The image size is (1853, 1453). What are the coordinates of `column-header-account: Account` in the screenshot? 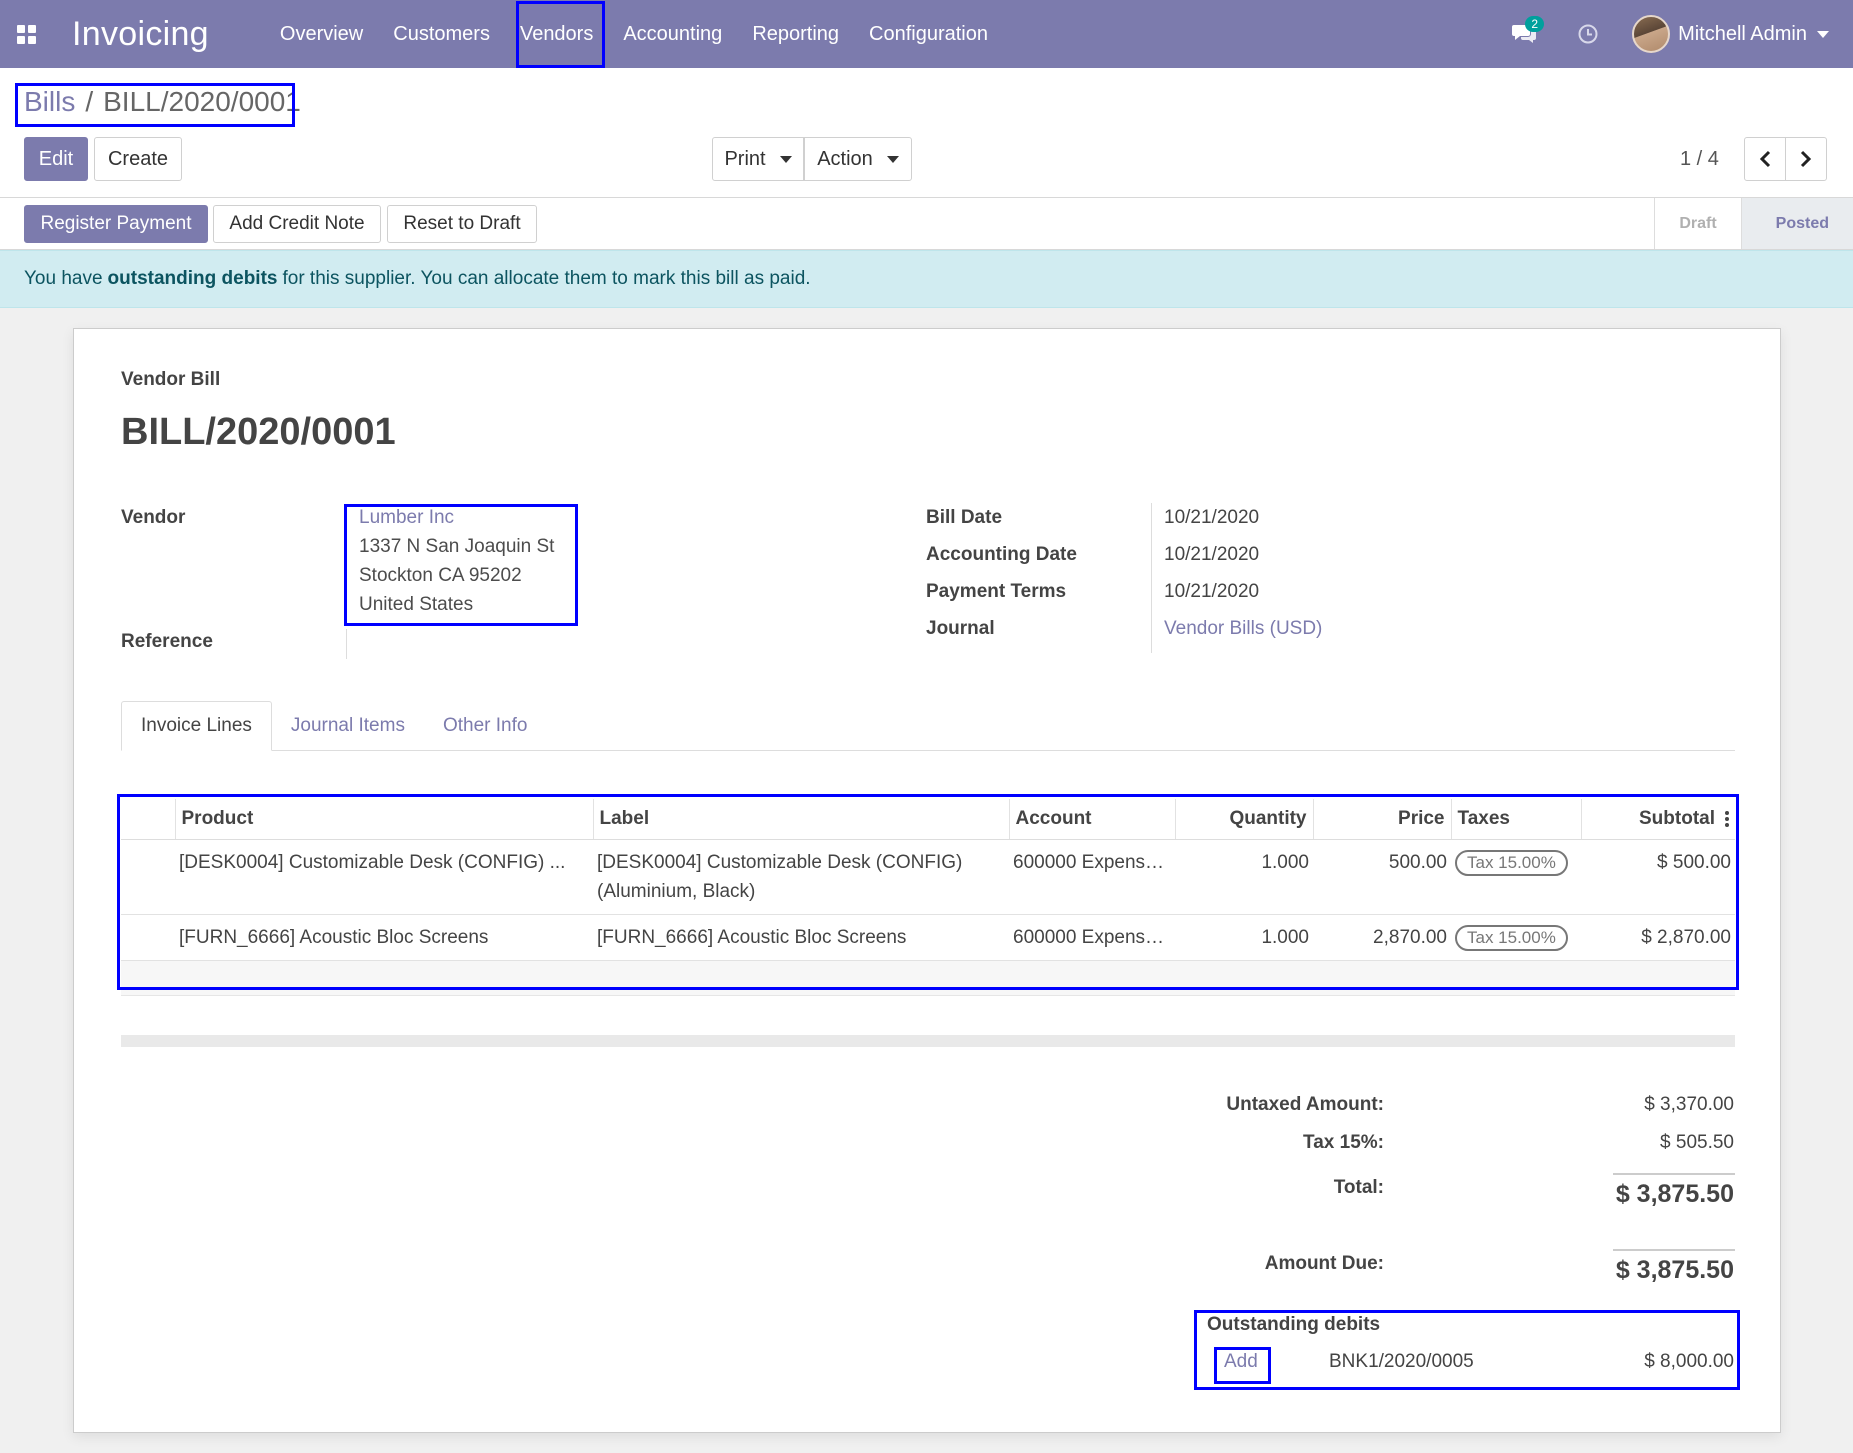 It's located at (1092, 819).